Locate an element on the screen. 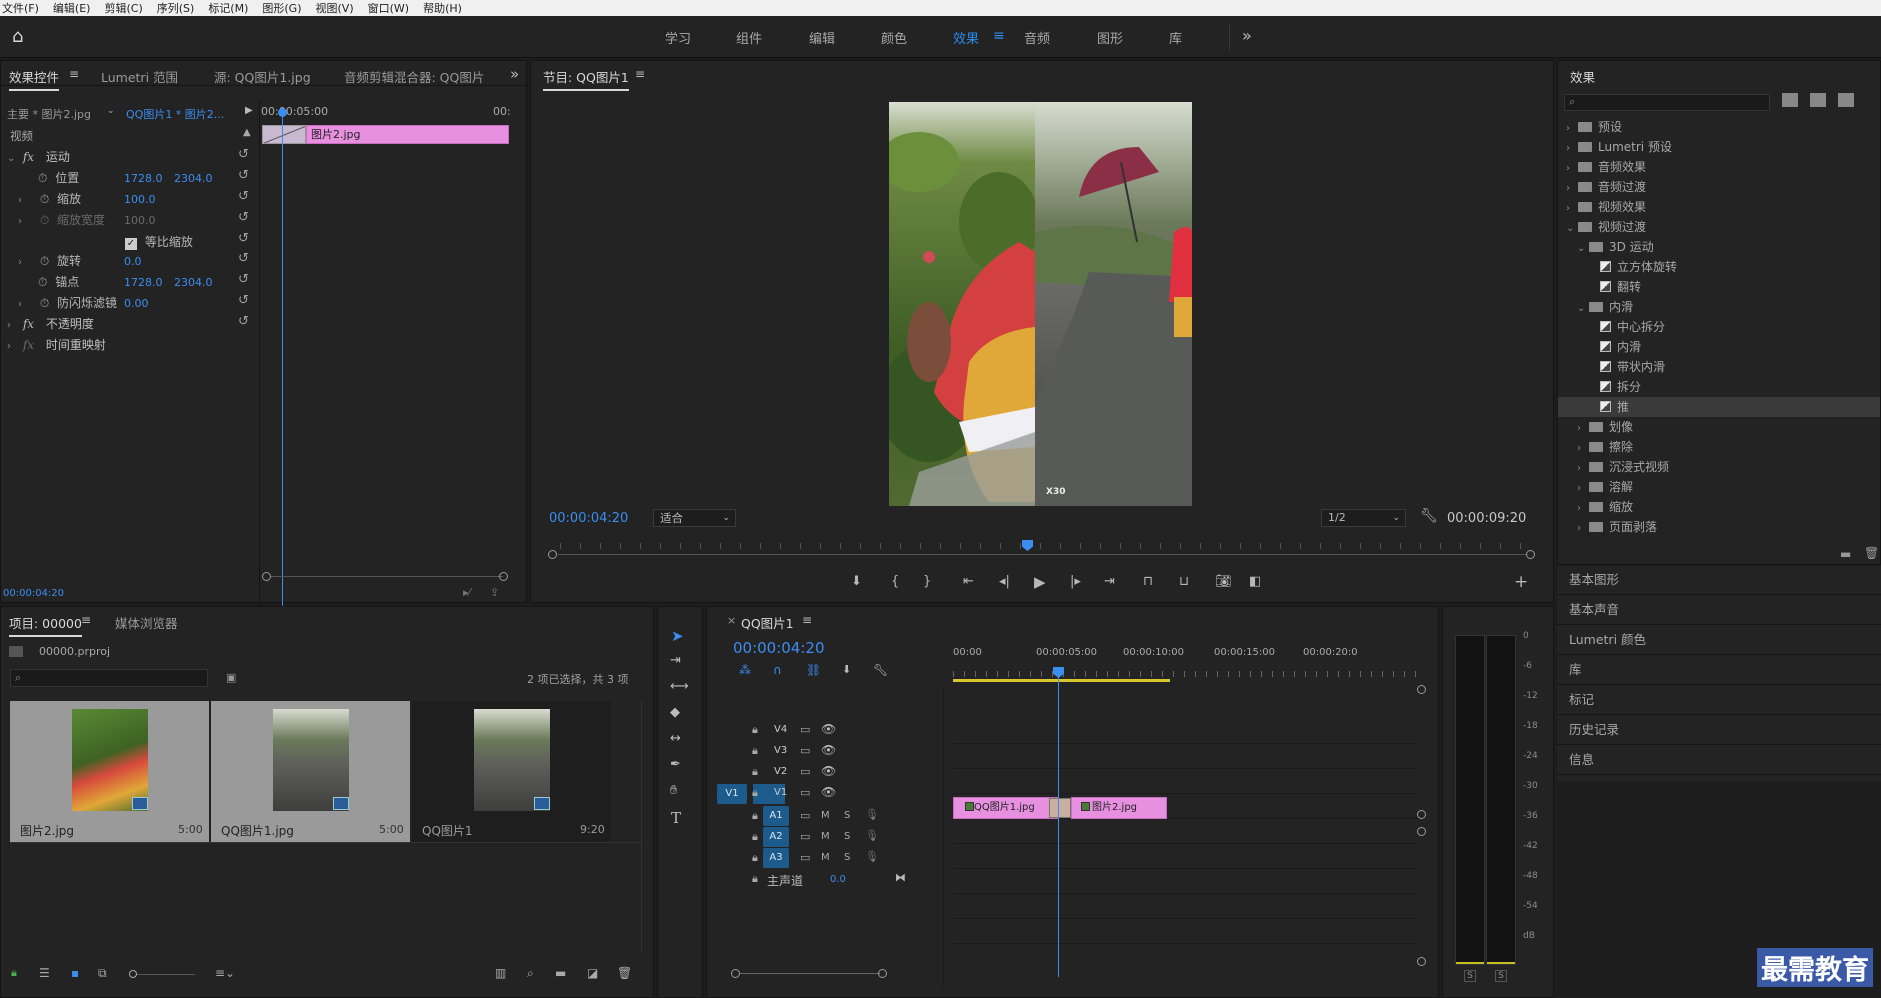  scroll-up-icon: ▲ is located at coordinates (247, 132).